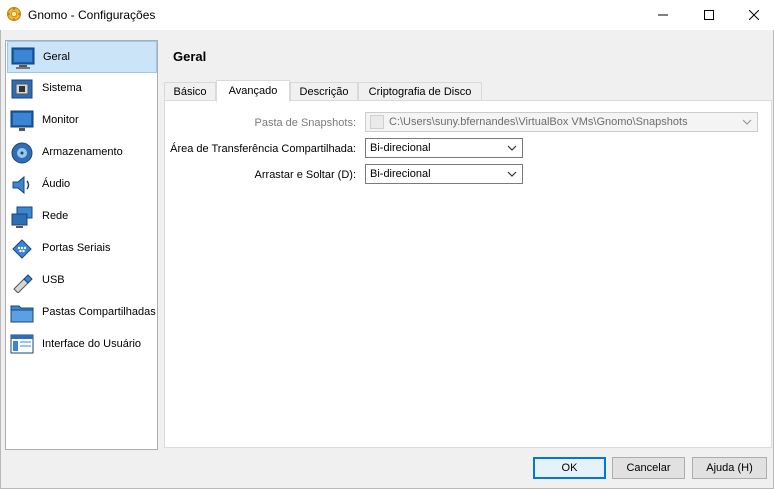  I want to click on sidebar-item-sistema: Sistema, so click(82, 89).